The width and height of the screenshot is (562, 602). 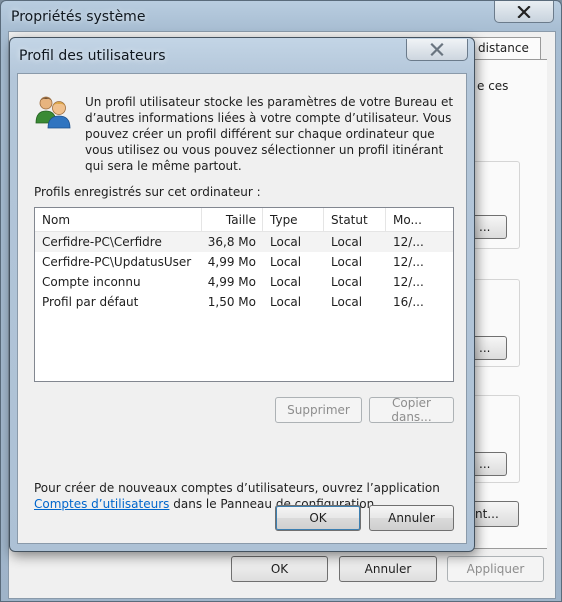 What do you see at coordinates (388, 569) in the screenshot?
I see `system-cancel-button: Annuler` at bounding box center [388, 569].